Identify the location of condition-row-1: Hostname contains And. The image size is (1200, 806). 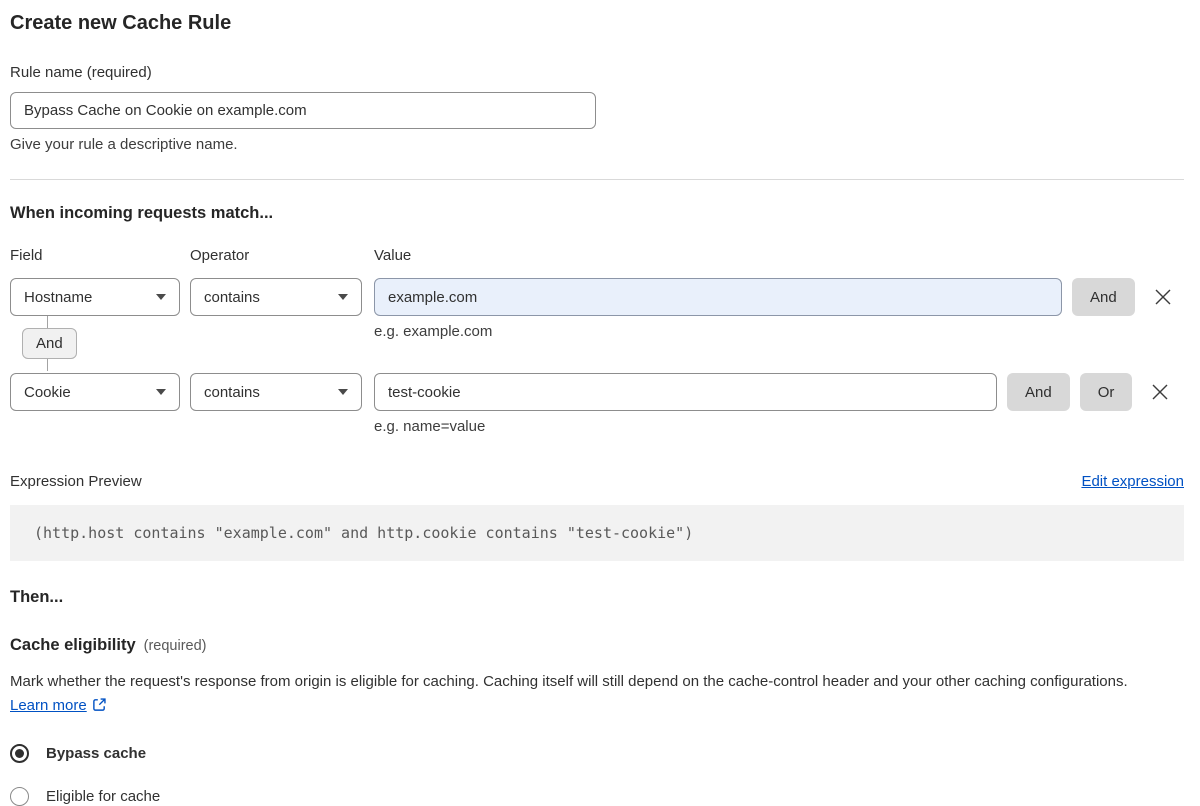
(597, 297).